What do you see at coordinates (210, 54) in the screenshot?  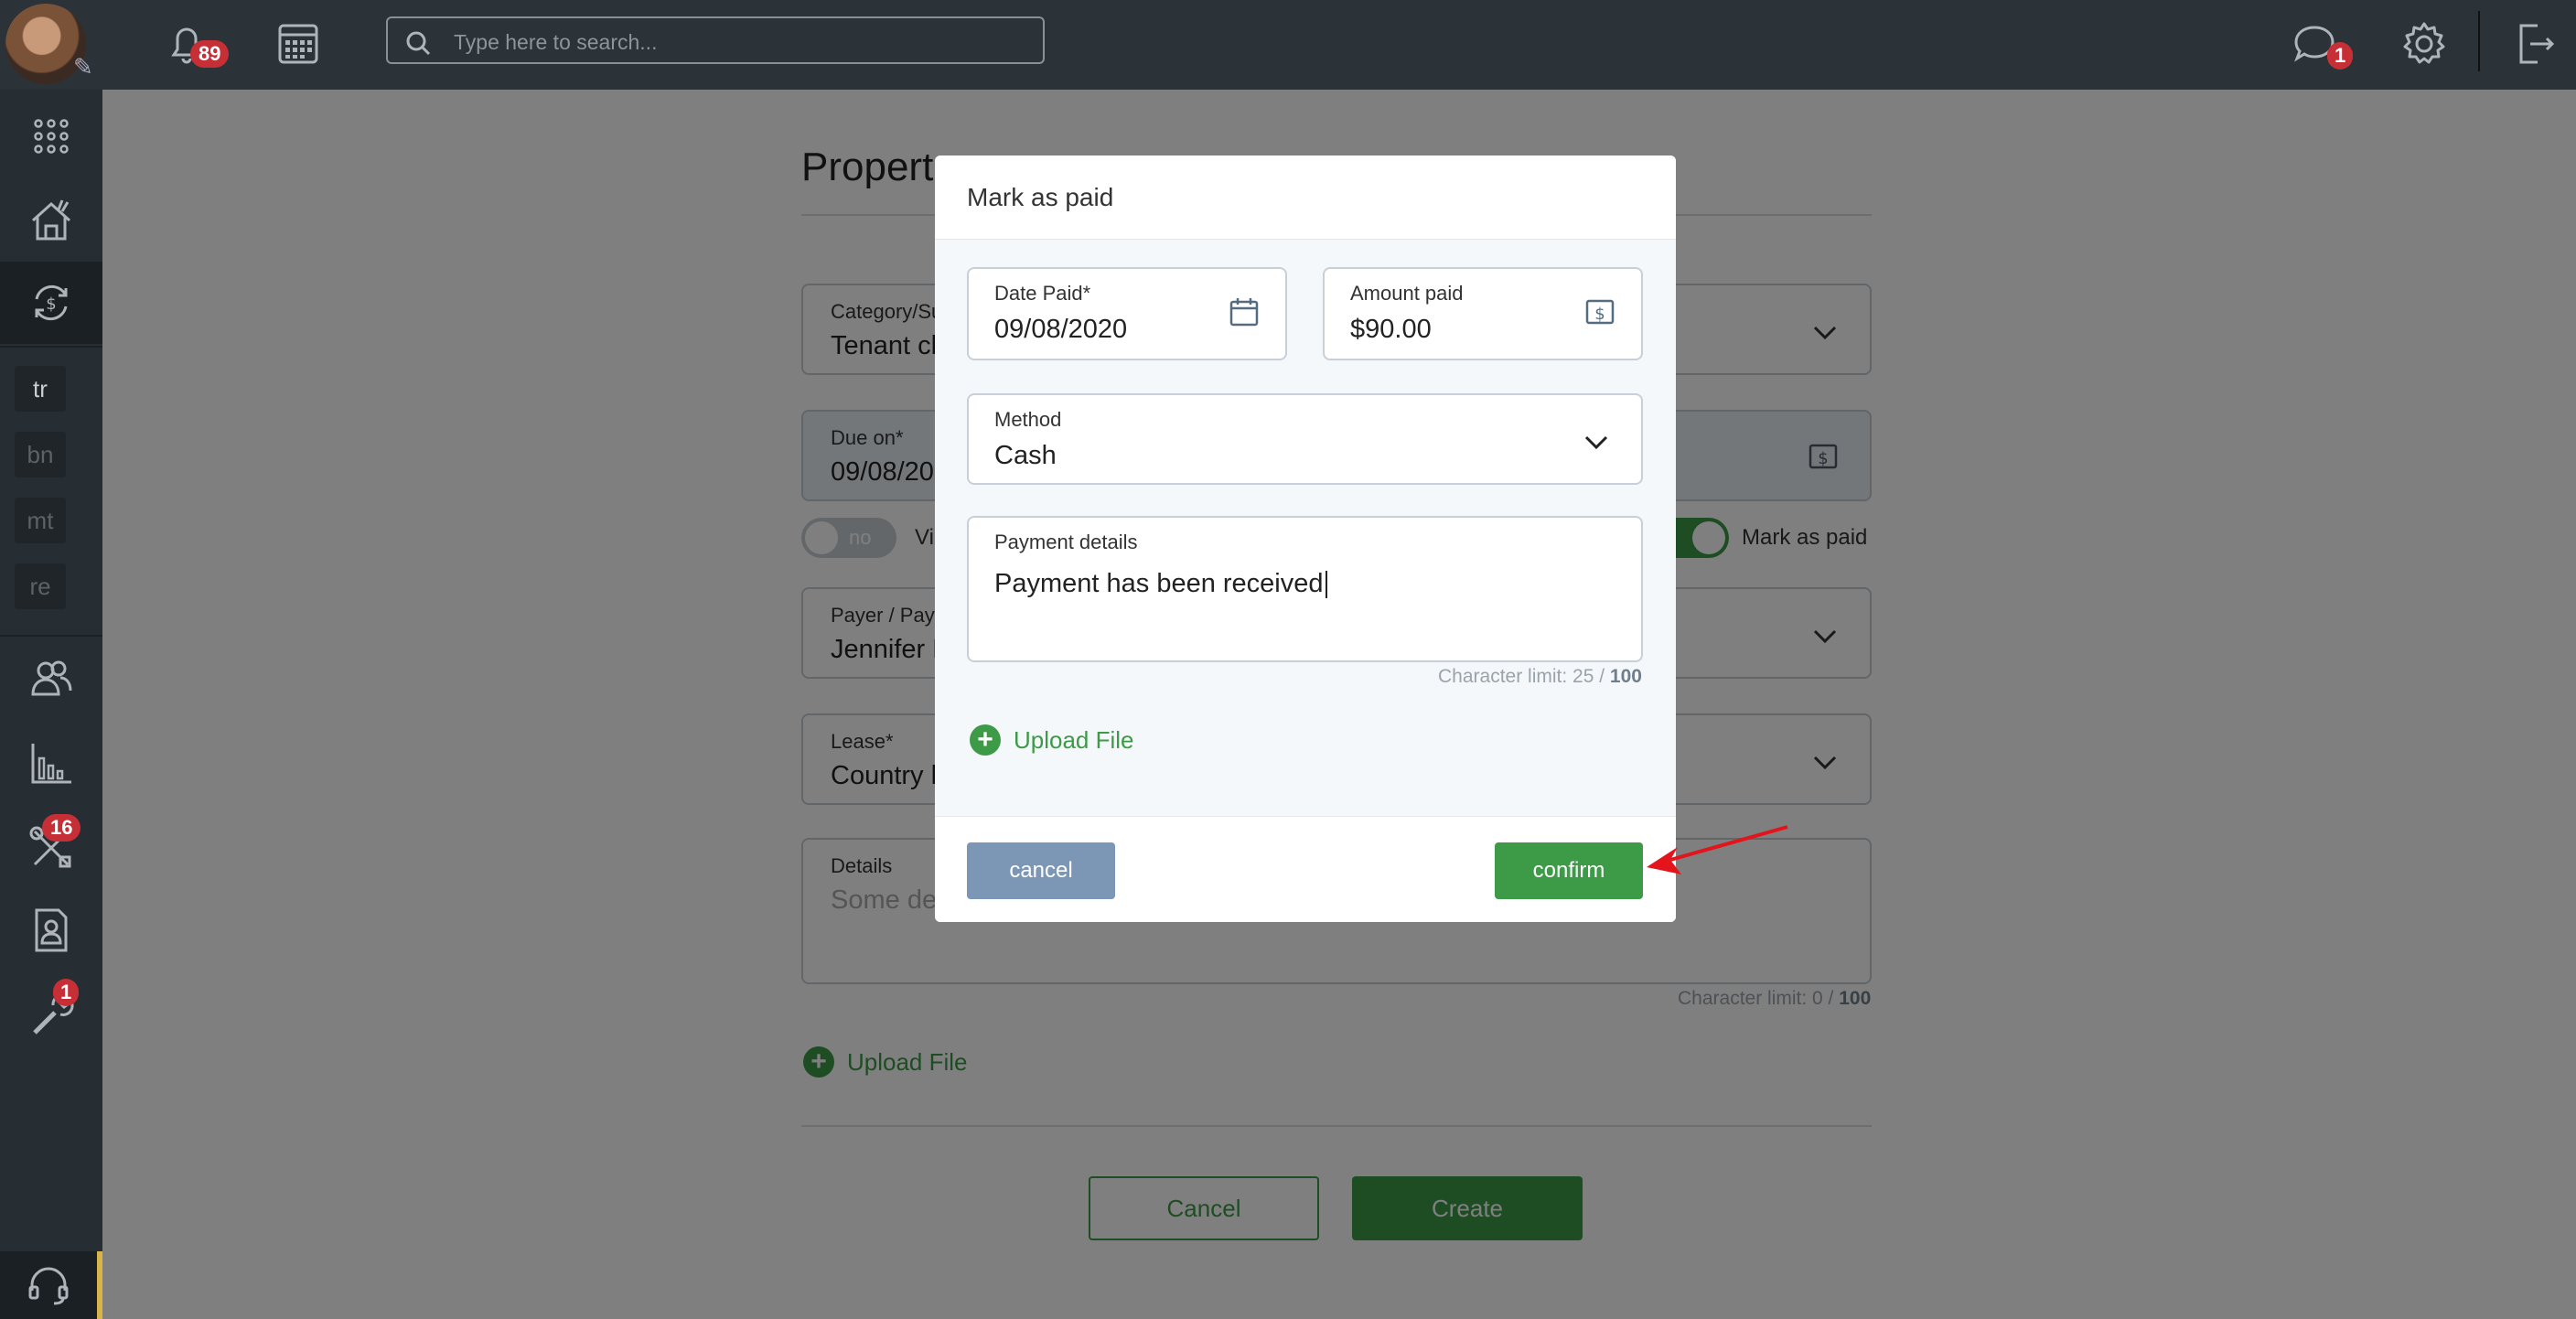 I see `notifications-badge: 89` at bounding box center [210, 54].